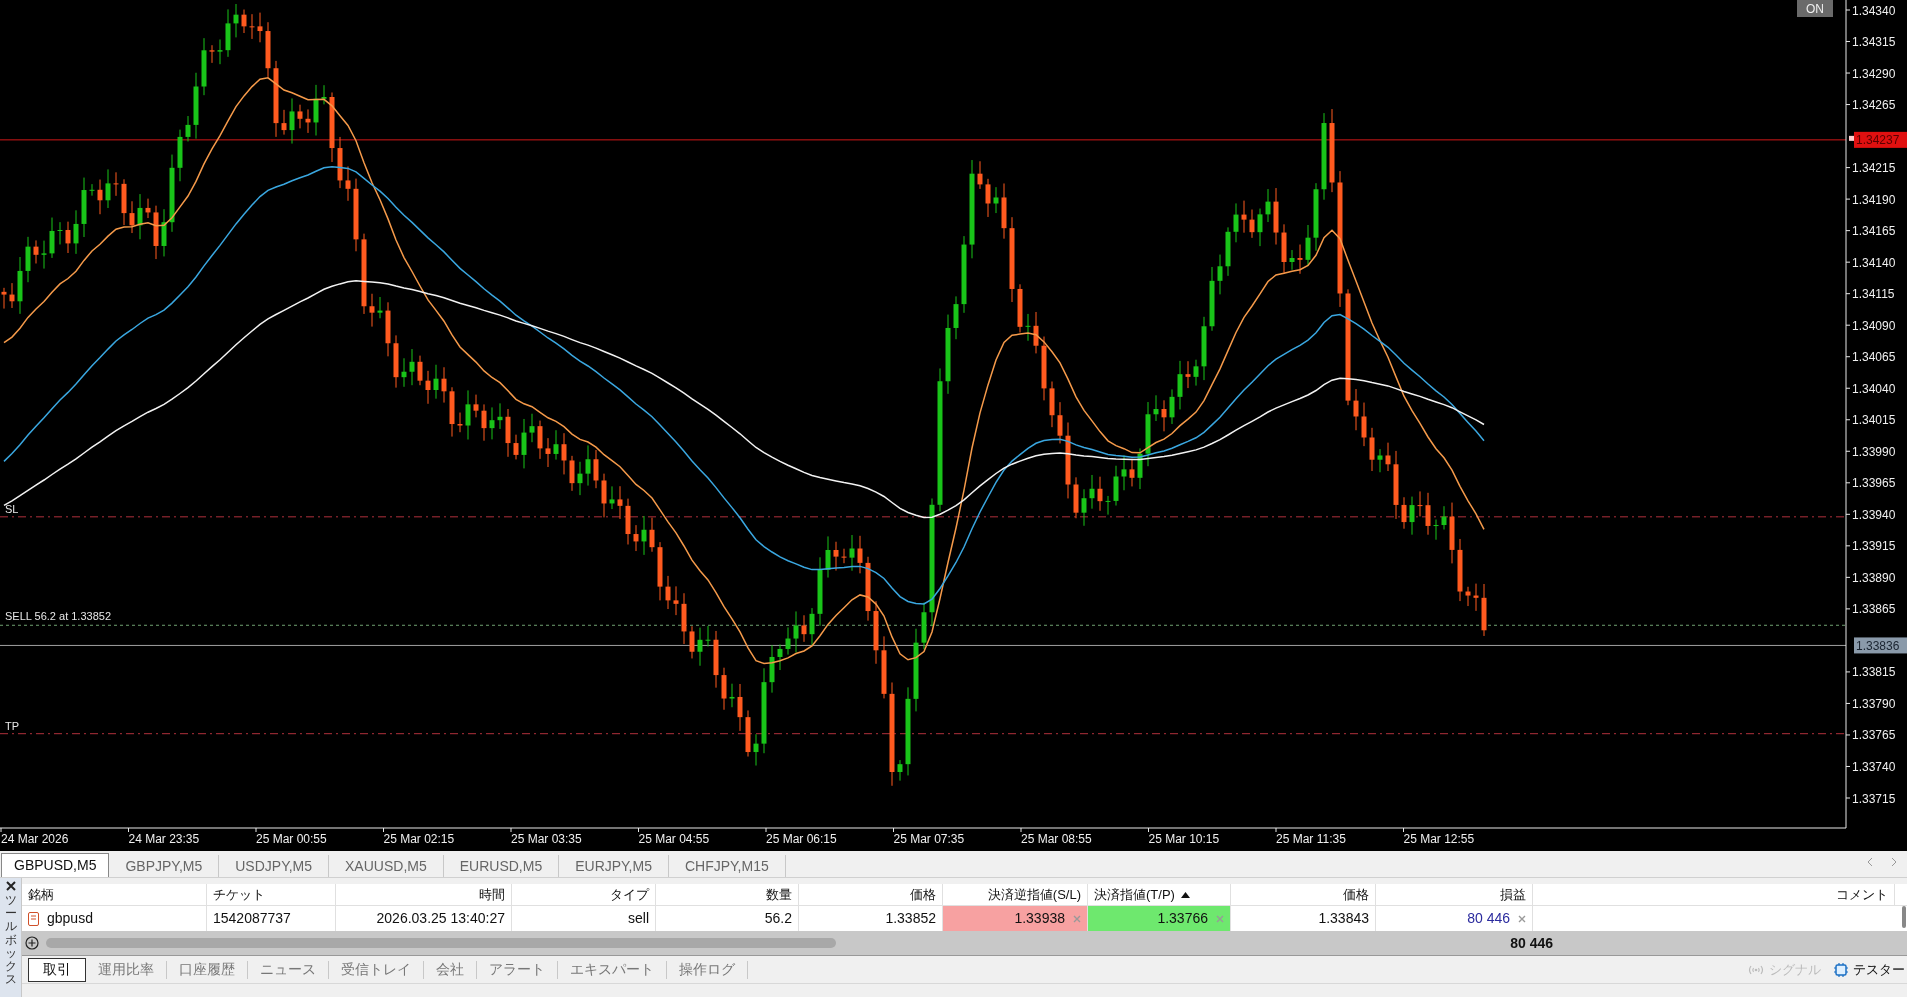  I want to click on time-tick-label: 25 Mar 00:55, so click(291, 839).